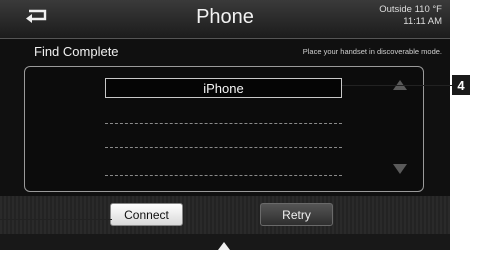  What do you see at coordinates (461, 85) in the screenshot?
I see `callout-number-badge: 4` at bounding box center [461, 85].